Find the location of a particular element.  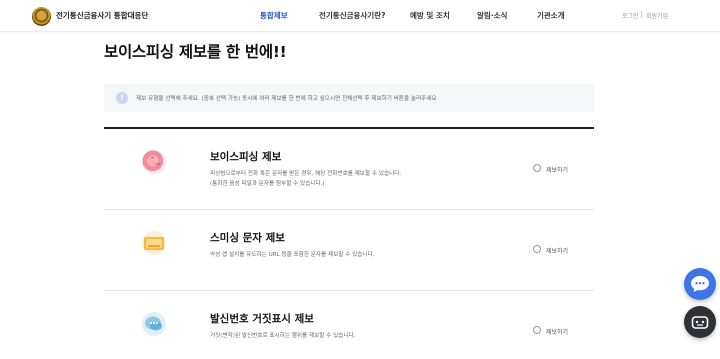

item-description: 악성 앱 설치를 유도하는 URL 등을 포함한 문자를 제보할 수 있습니다. is located at coordinates (292, 255).